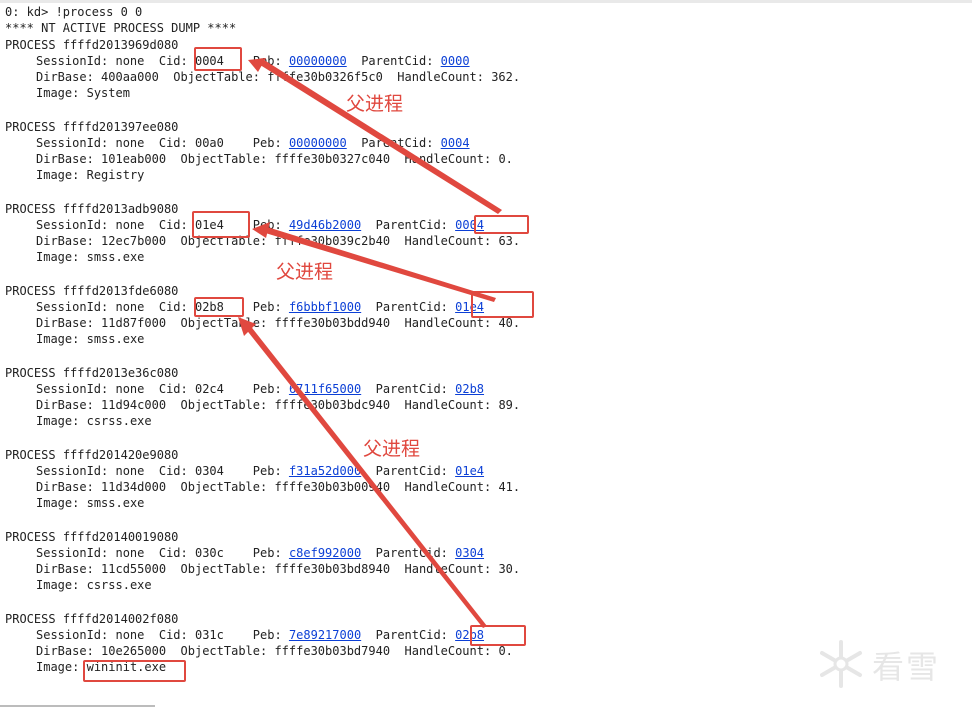 The height and width of the screenshot is (710, 972). What do you see at coordinates (305, 272) in the screenshot?
I see `annotation-parent-2: 父进程` at bounding box center [305, 272].